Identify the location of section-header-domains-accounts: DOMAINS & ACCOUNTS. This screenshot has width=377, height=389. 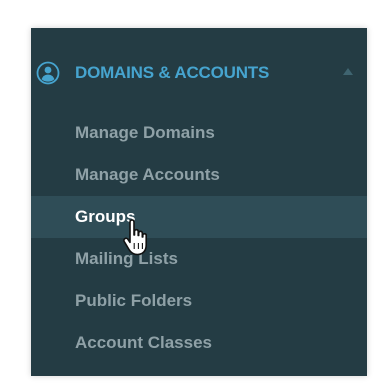
(199, 73).